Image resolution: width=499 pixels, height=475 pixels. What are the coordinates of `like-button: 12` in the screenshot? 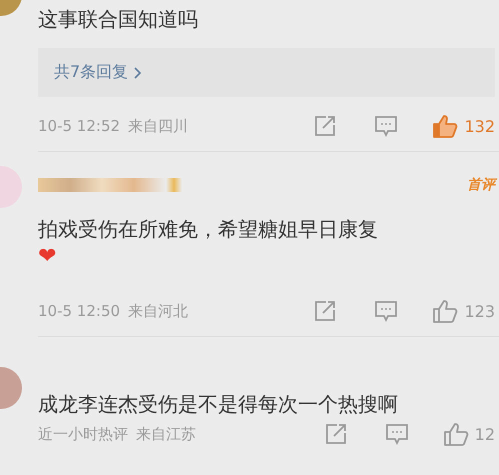 It's located at (468, 434).